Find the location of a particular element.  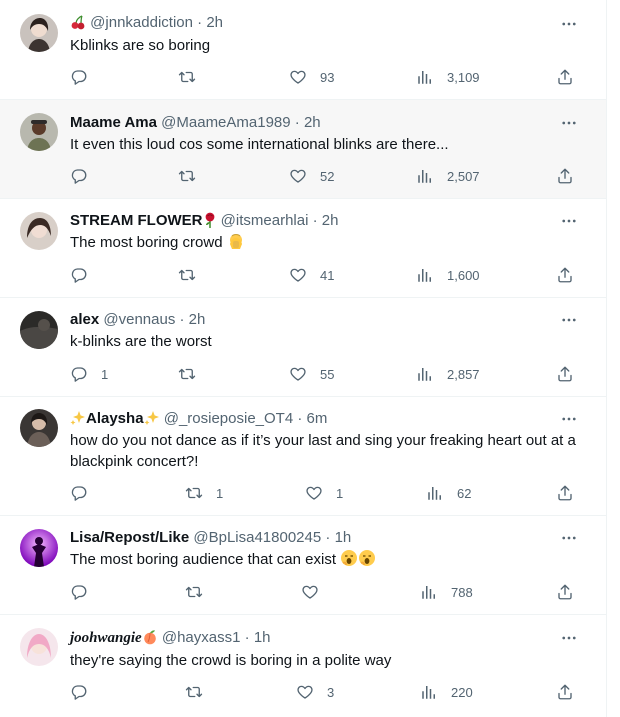

avatar-silhouette-icon is located at coordinates (39, 548).